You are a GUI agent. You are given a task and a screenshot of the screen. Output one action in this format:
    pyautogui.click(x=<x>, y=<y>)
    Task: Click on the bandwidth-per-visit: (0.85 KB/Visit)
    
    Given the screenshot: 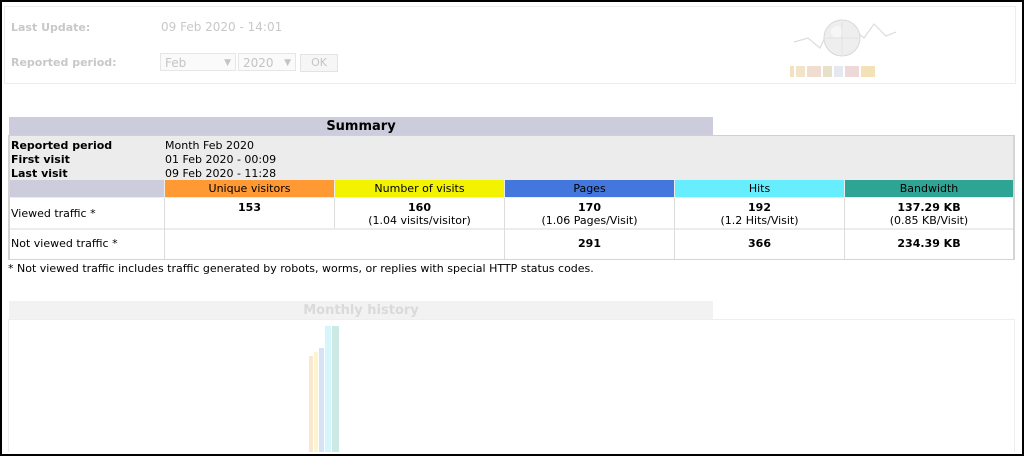 What is the action you would take?
    pyautogui.click(x=929, y=220)
    